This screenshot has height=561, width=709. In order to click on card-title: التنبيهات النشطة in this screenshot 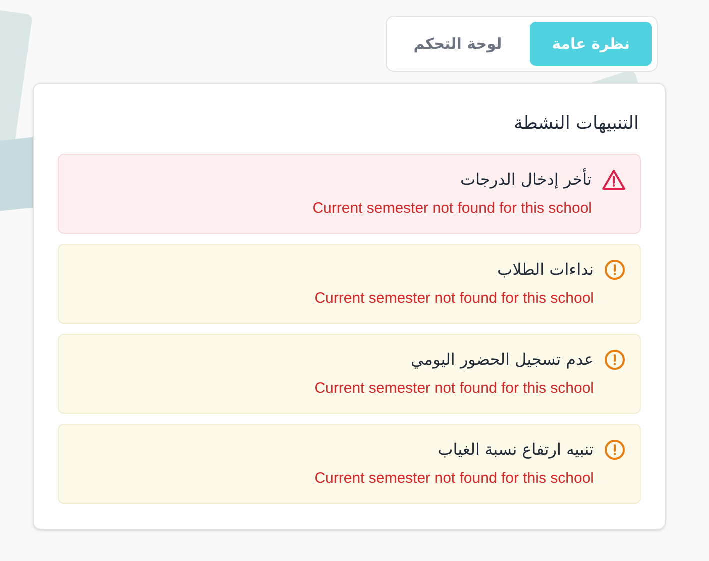, I will do `click(576, 124)`.